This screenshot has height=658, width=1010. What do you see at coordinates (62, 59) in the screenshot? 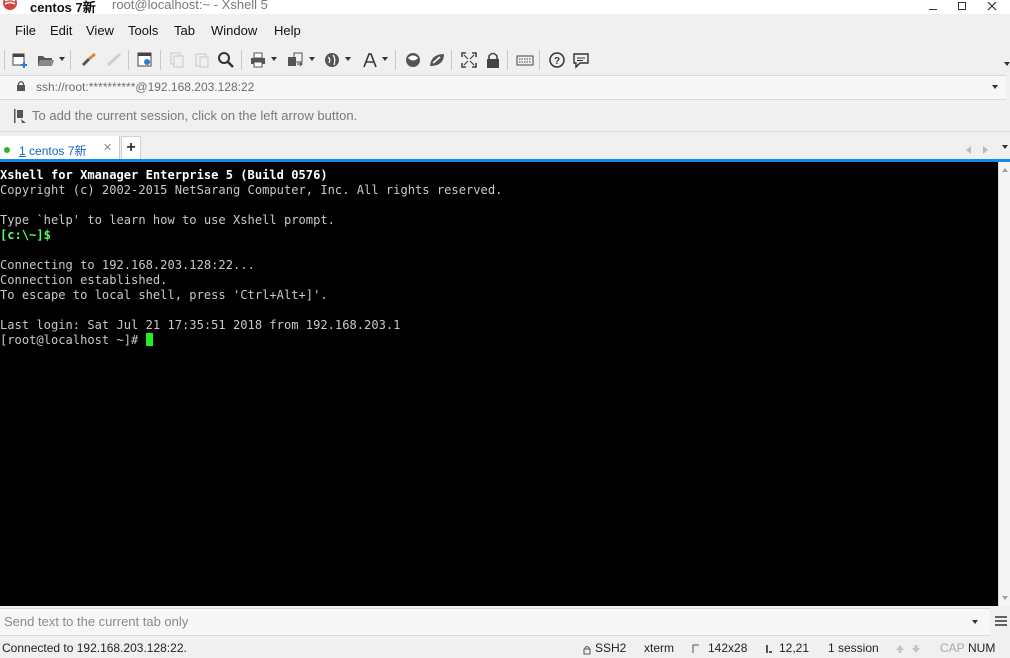
I see `open-dropdown-icon` at bounding box center [62, 59].